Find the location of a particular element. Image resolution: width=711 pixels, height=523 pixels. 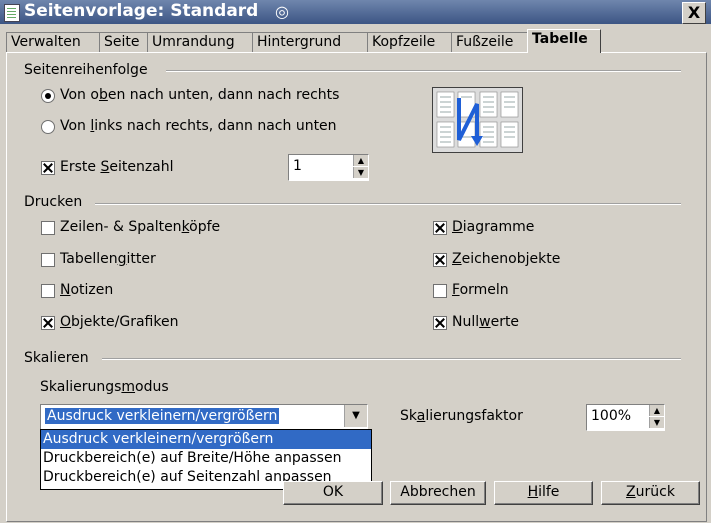

print-drawings-checkbox is located at coordinates (440, 260).